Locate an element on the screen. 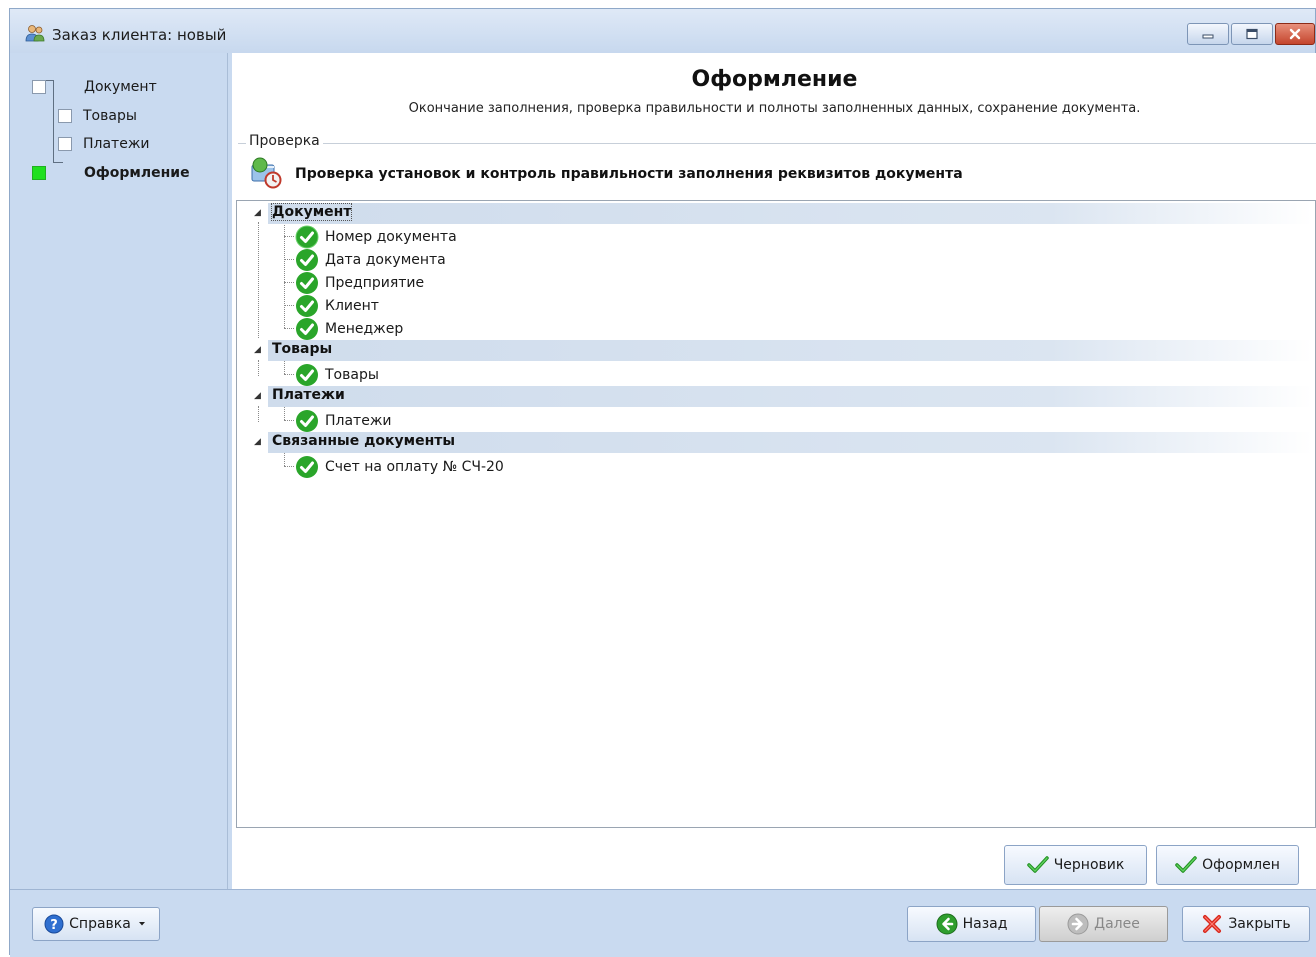 This screenshot has width=1316, height=957. help-button: ? Справка is located at coordinates (96, 924).